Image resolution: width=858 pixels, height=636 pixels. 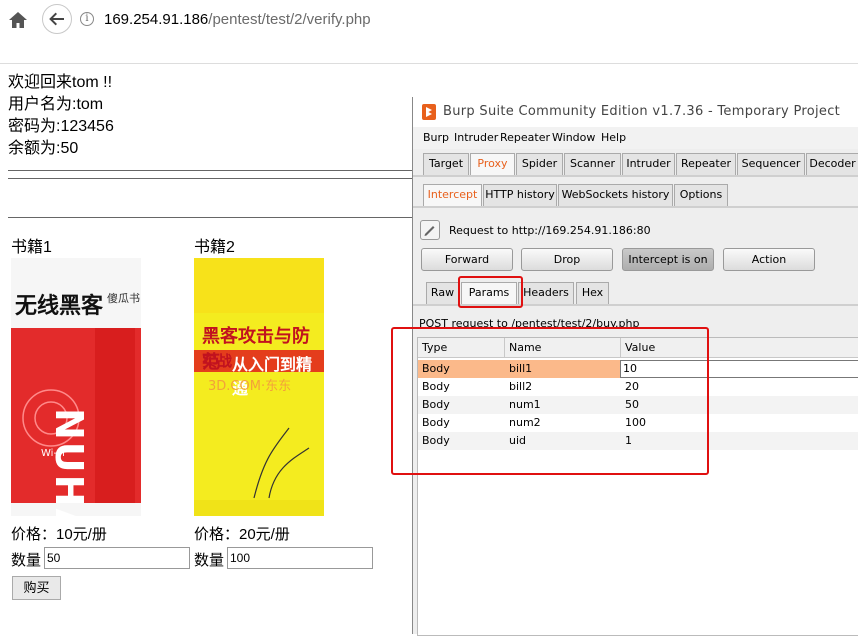 What do you see at coordinates (87, 19) in the screenshot?
I see `info-icon: i` at bounding box center [87, 19].